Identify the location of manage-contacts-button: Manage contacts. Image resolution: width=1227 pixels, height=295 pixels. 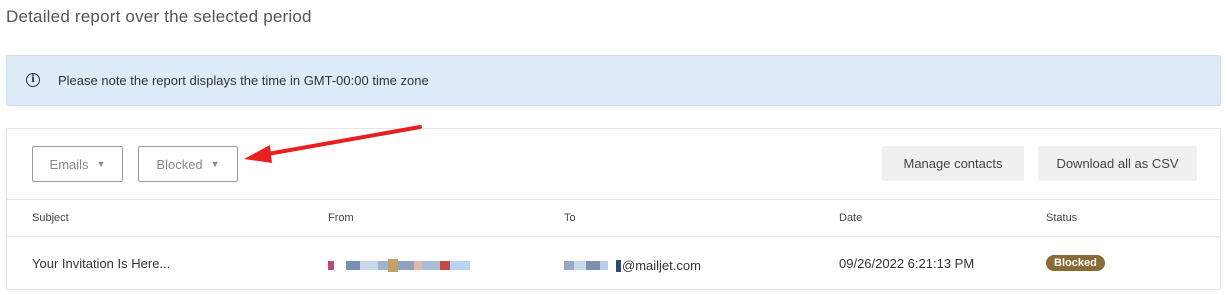
(953, 163).